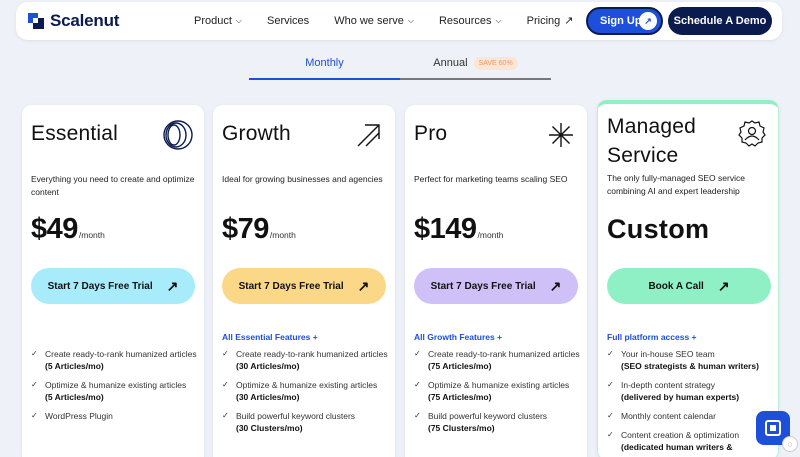  Describe the element at coordinates (651, 141) in the screenshot. I see `plan-title: Managed Service` at that location.